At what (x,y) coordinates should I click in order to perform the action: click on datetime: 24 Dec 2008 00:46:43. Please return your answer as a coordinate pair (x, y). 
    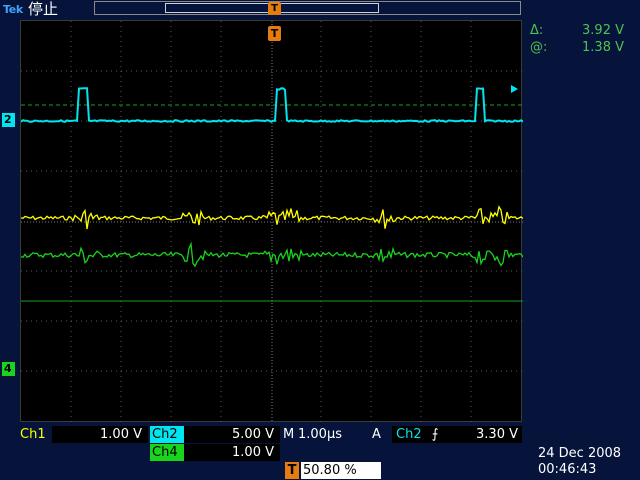
    Looking at the image, I should click on (579, 462).